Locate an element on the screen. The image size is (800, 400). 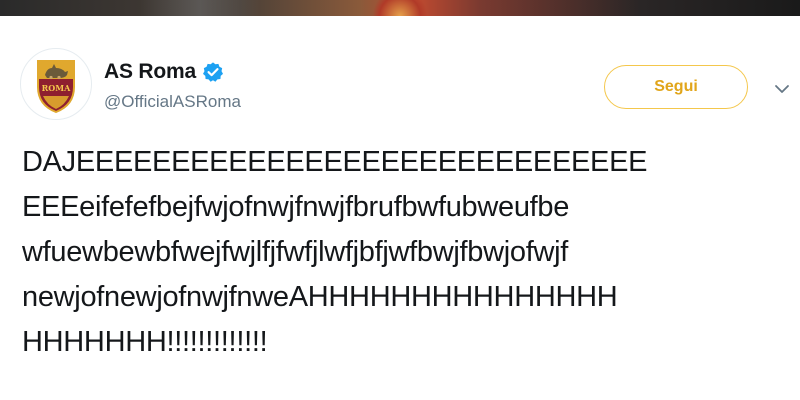
account-name-row: AS Roma is located at coordinates (164, 72).